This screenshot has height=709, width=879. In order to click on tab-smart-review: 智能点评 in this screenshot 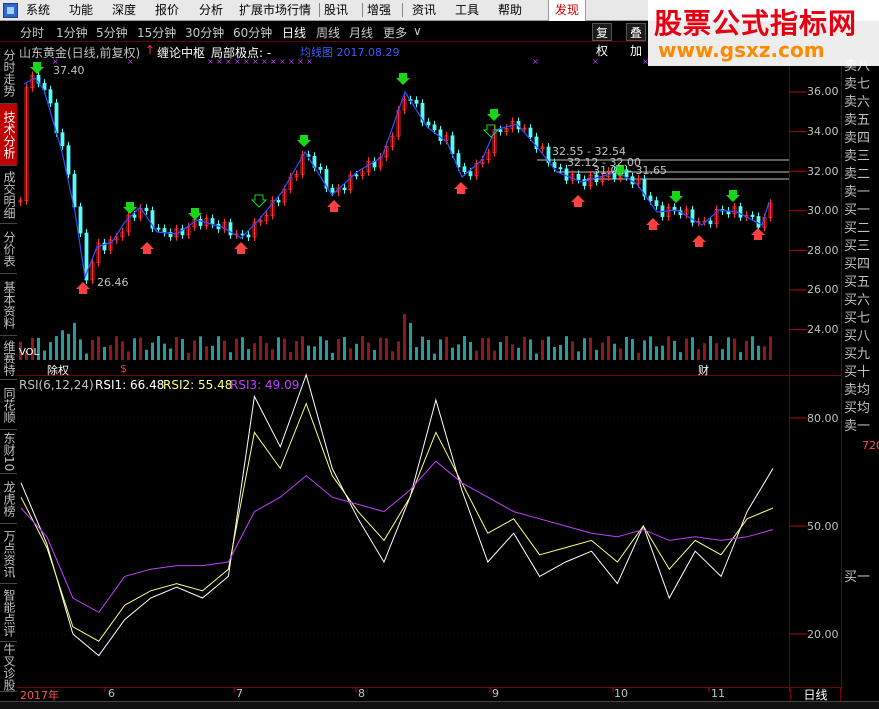, I will do `click(8, 613)`.